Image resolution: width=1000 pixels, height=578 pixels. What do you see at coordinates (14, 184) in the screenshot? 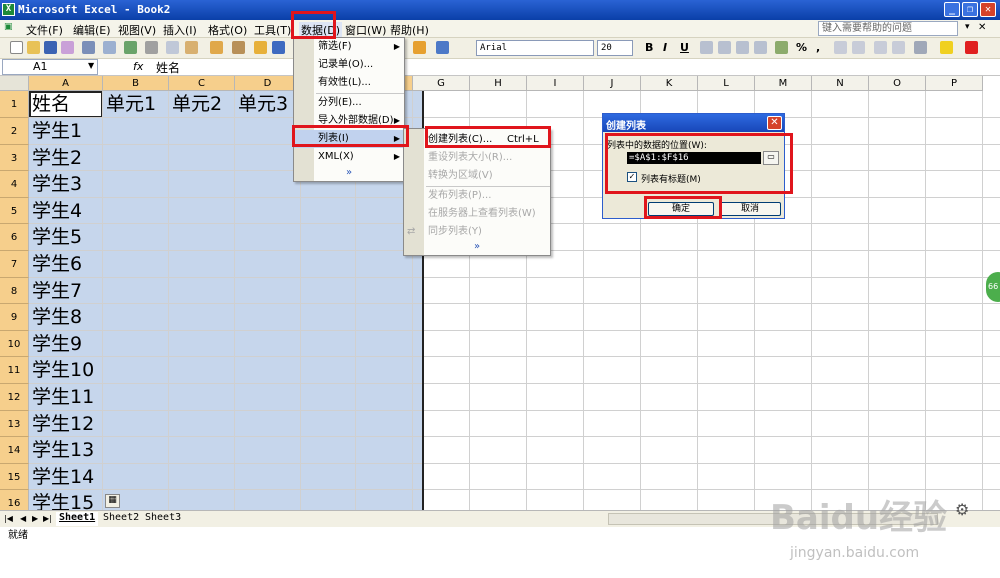
I see `row-header: 4` at bounding box center [14, 184].